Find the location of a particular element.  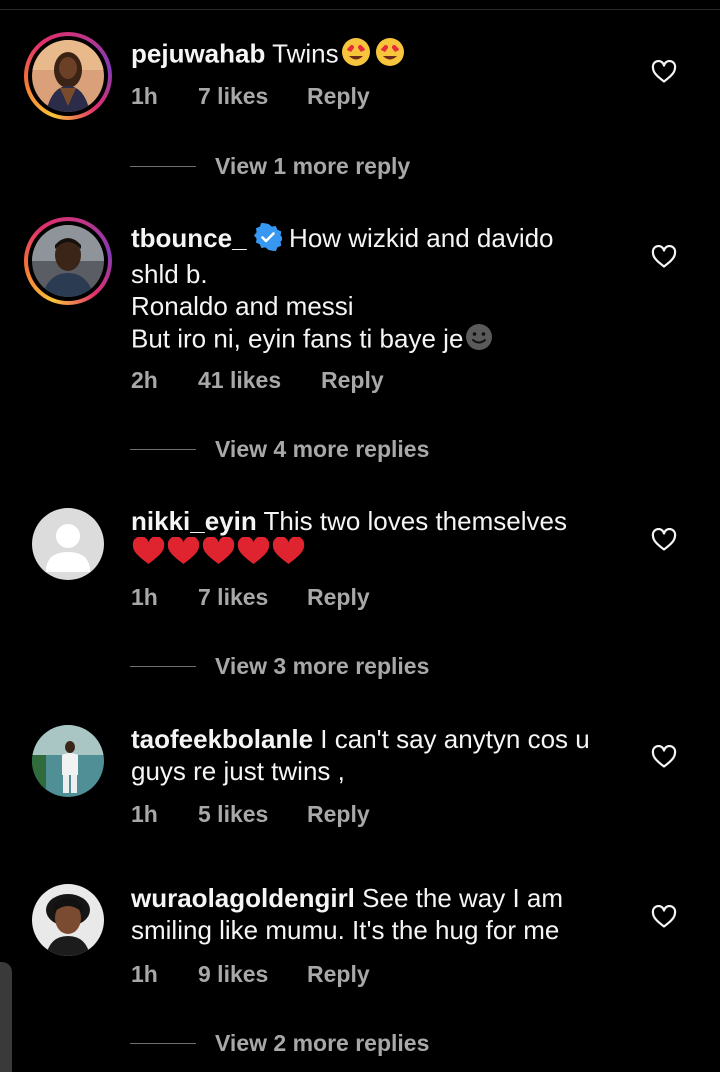

comment-line-2: shld b. is located at coordinates (169, 273).